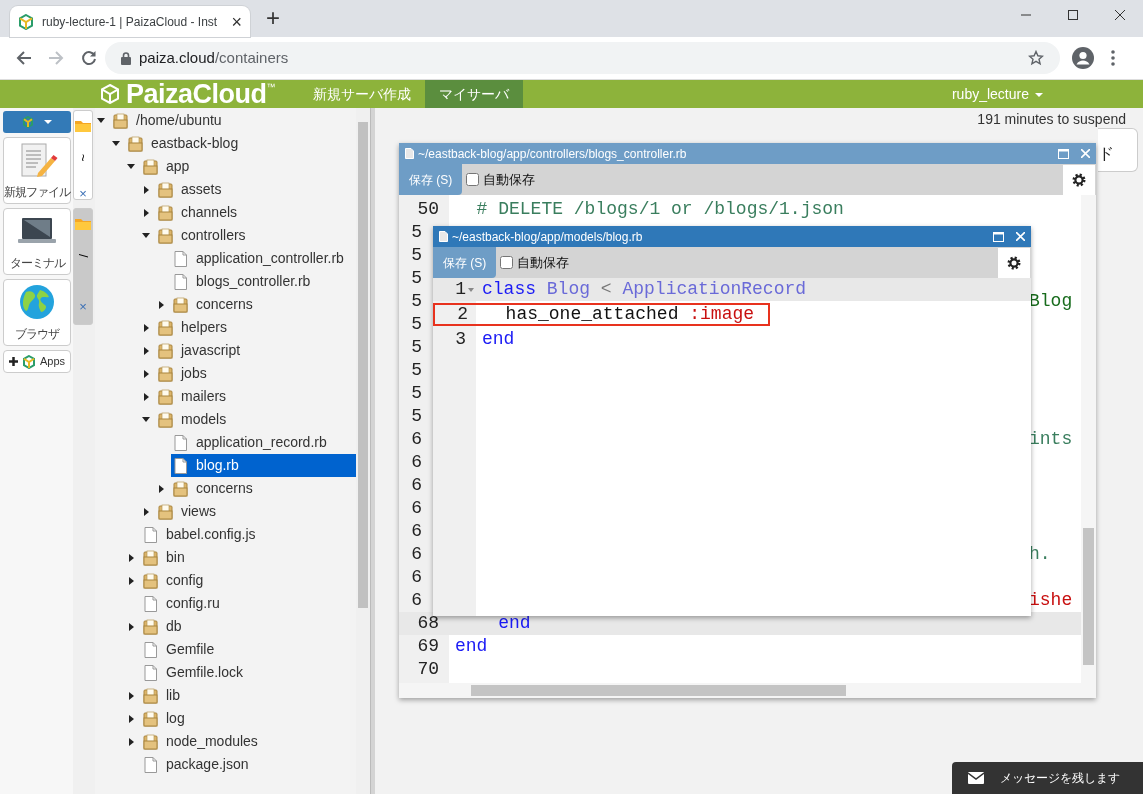 The image size is (1143, 794). What do you see at coordinates (89, 58) in the screenshot?
I see `reload-icon` at bounding box center [89, 58].